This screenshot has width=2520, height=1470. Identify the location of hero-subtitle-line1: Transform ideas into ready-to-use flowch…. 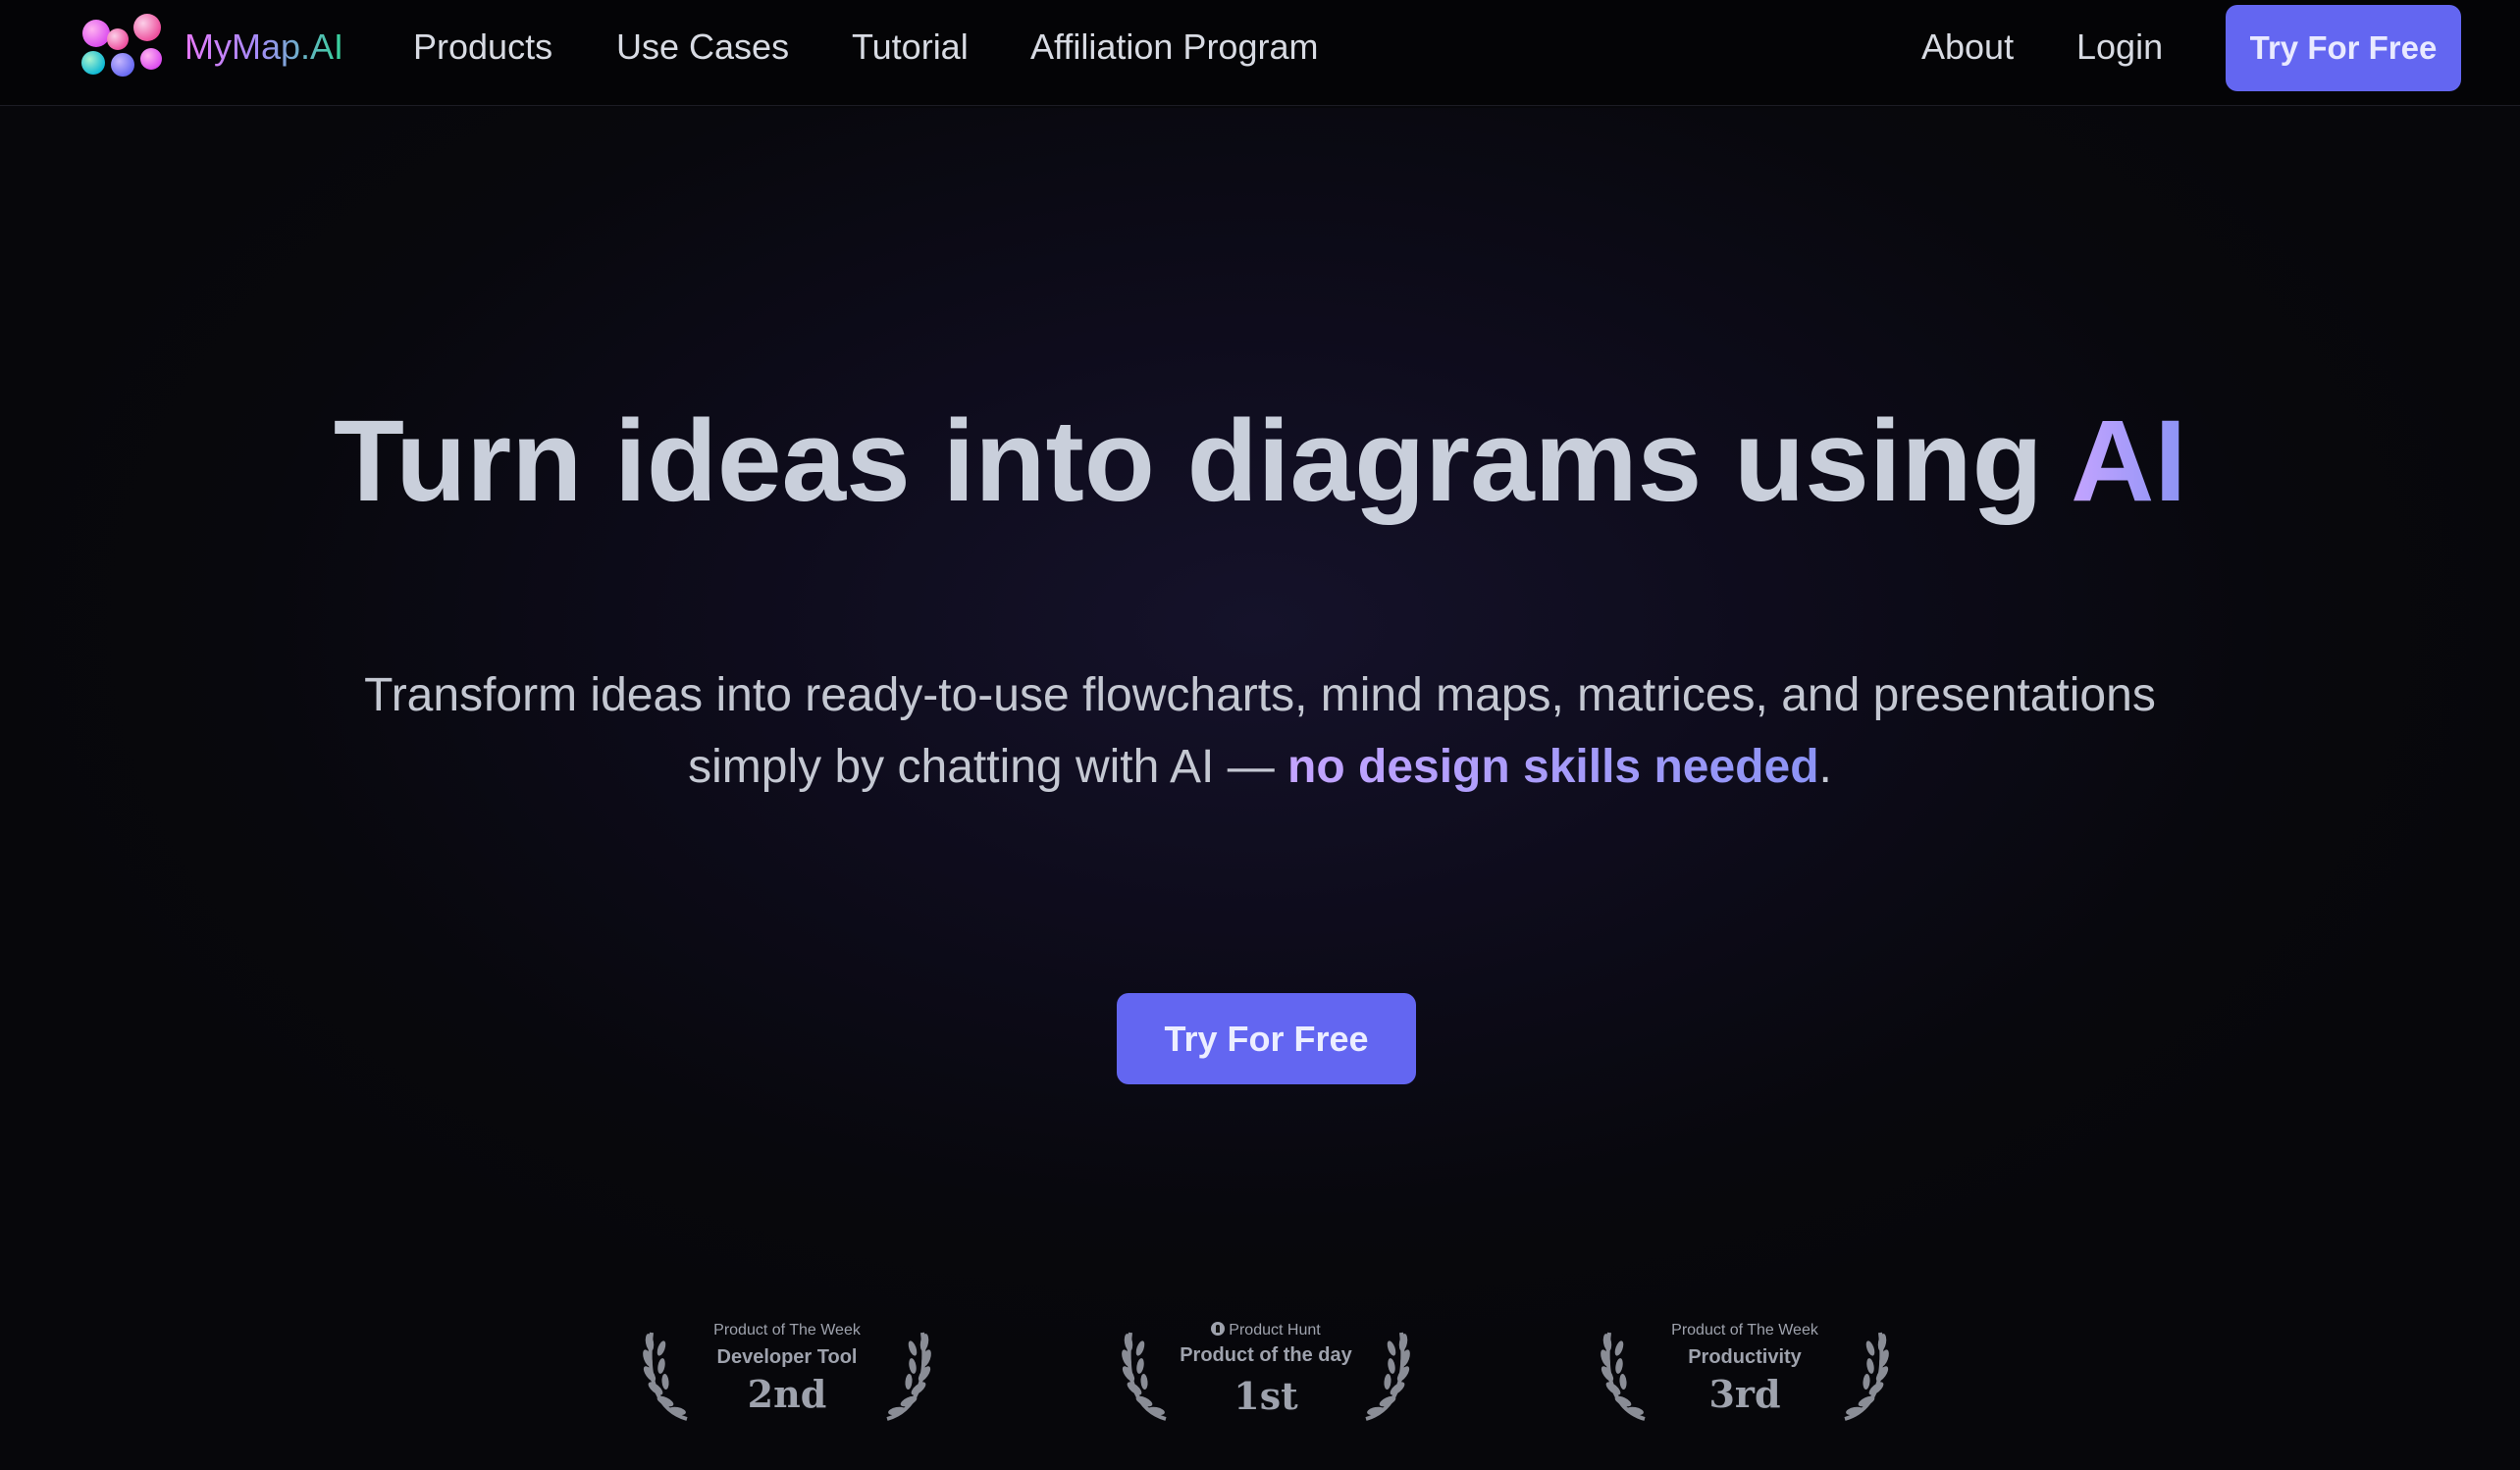
(1260, 695).